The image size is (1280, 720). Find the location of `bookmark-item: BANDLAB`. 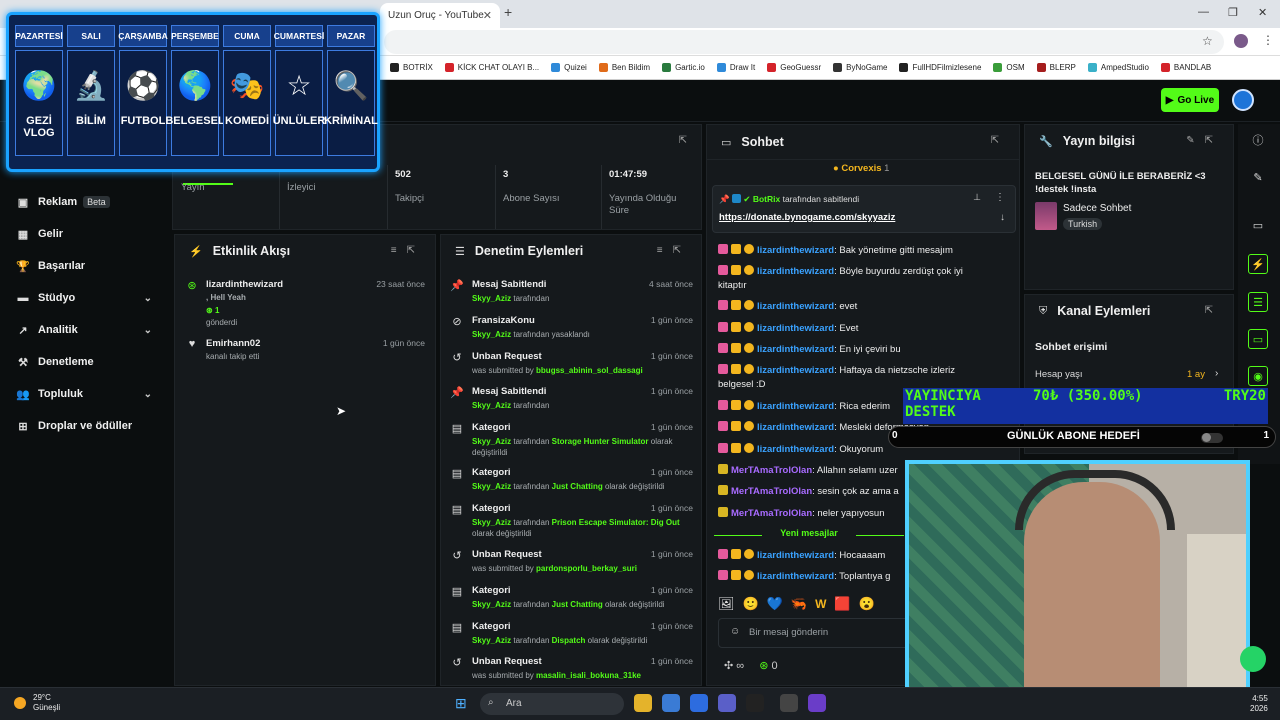

bookmark-item: BANDLAB is located at coordinates (1185, 67).